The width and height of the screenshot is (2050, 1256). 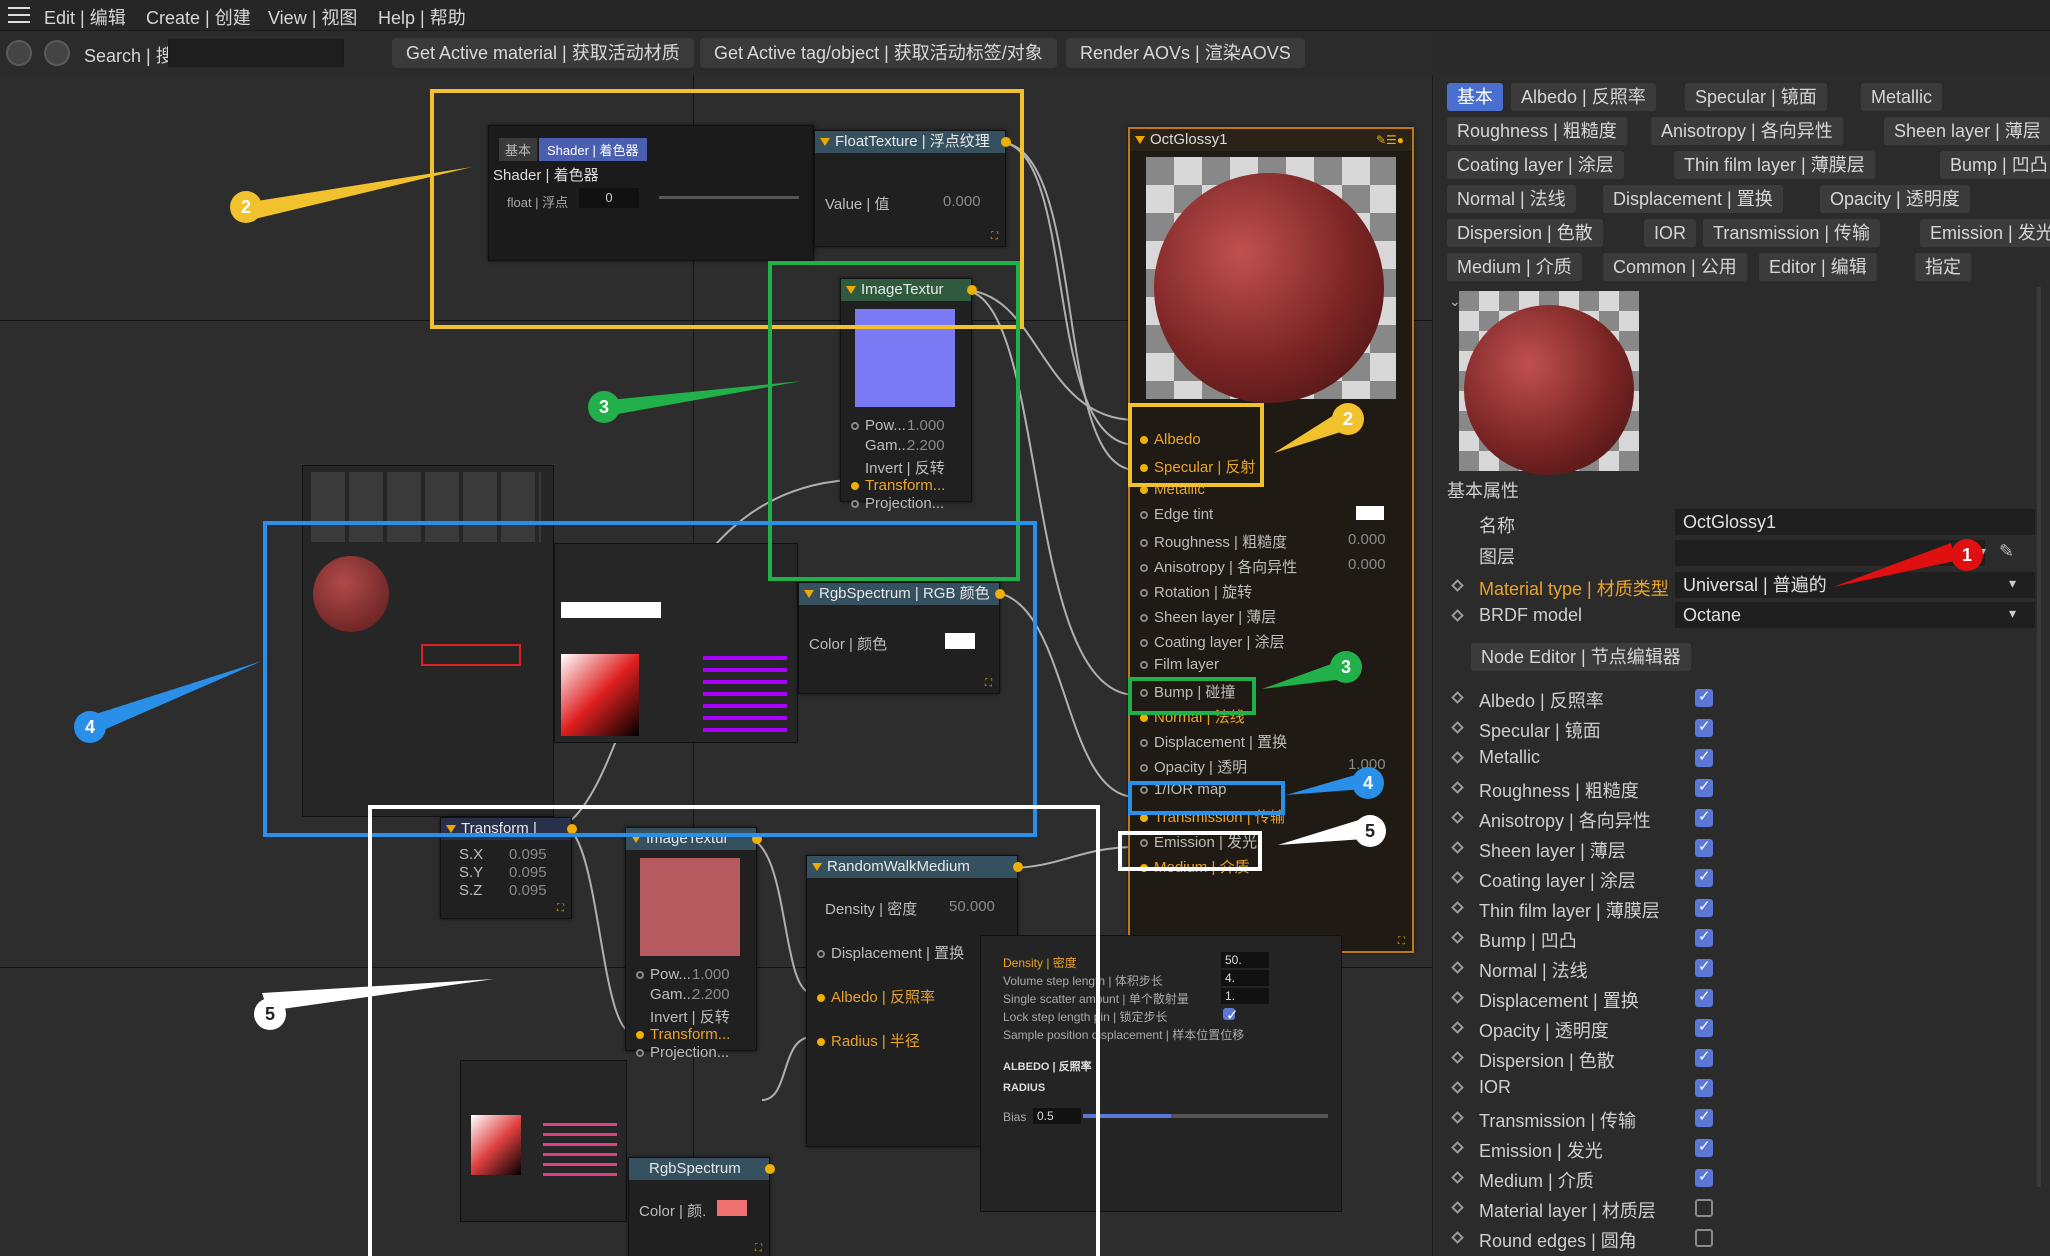 I want to click on panel-tab: Anisotropy | 各向异性, so click(x=1747, y=131).